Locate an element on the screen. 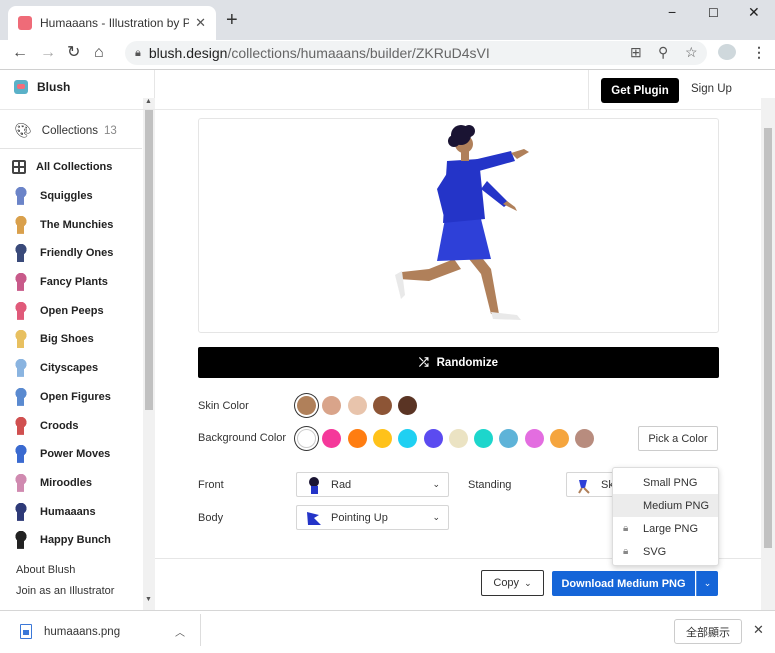 The width and height of the screenshot is (775, 653). copy-button: Copy ⌄ is located at coordinates (512, 583).